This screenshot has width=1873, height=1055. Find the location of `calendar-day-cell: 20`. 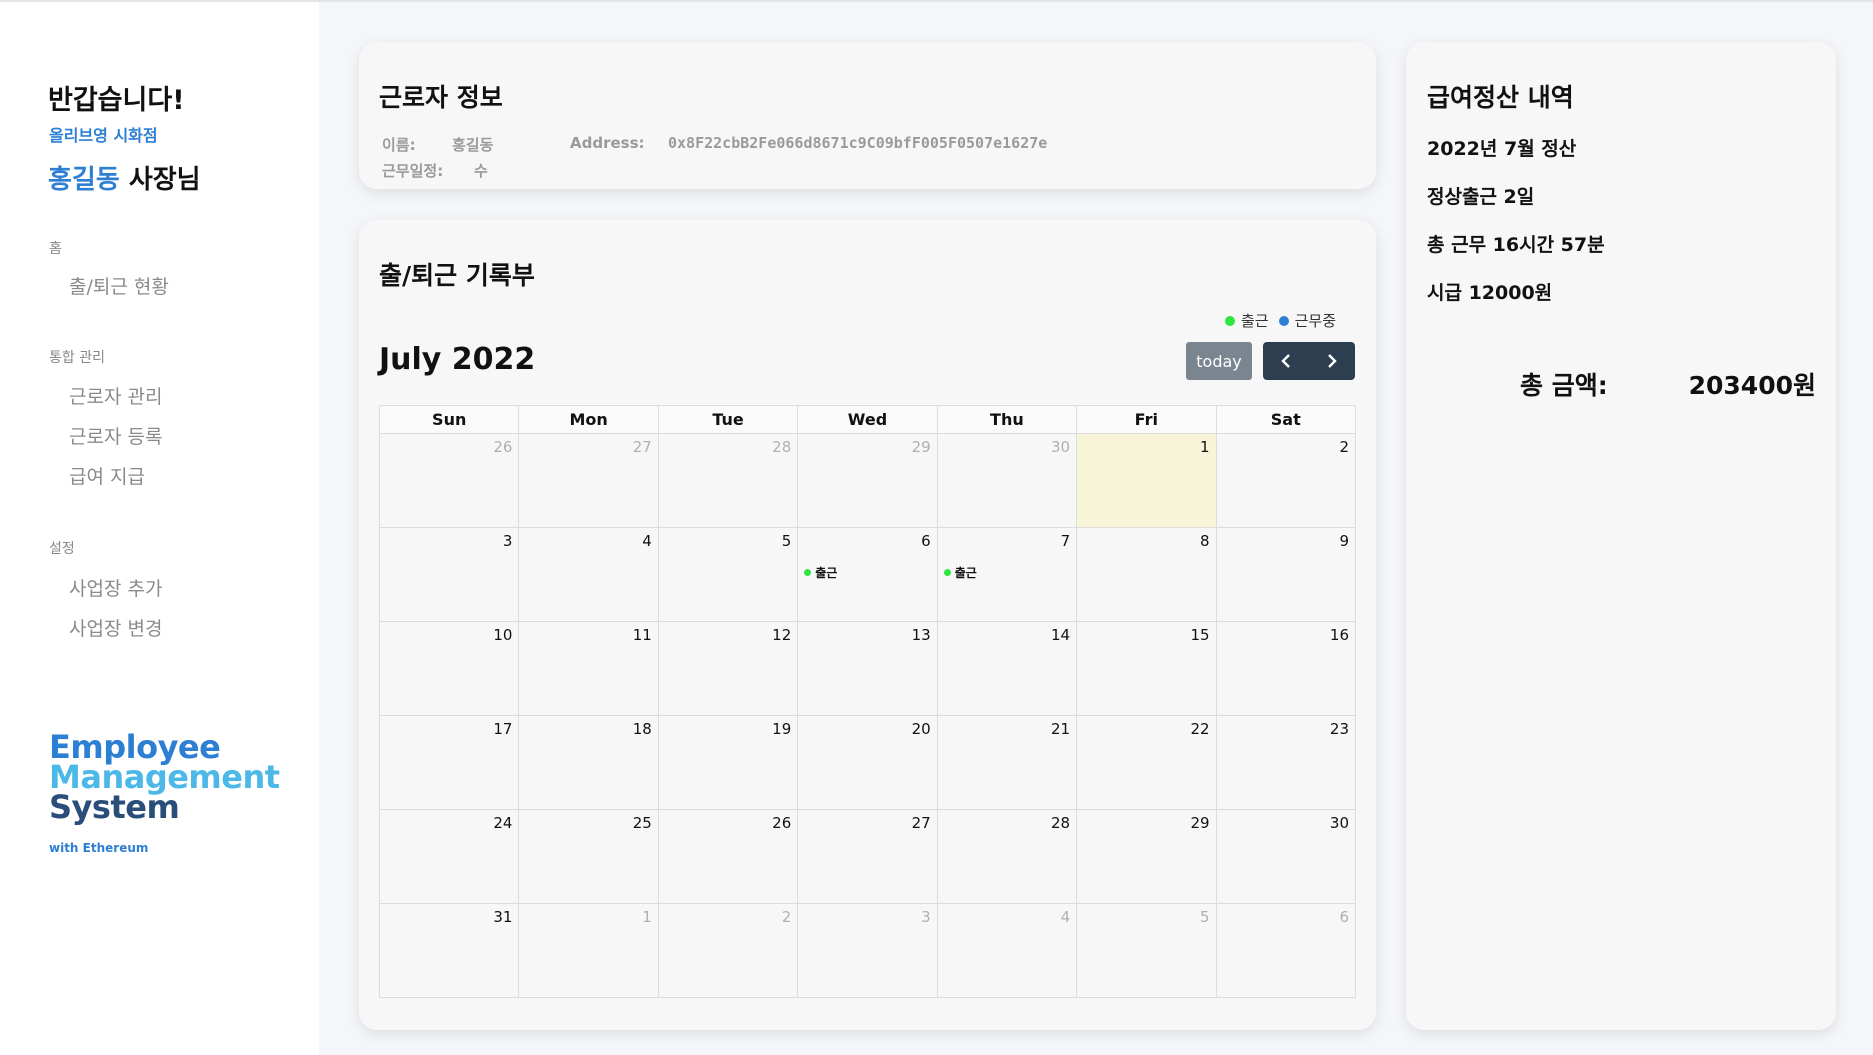

calendar-day-cell: 20 is located at coordinates (867, 762).